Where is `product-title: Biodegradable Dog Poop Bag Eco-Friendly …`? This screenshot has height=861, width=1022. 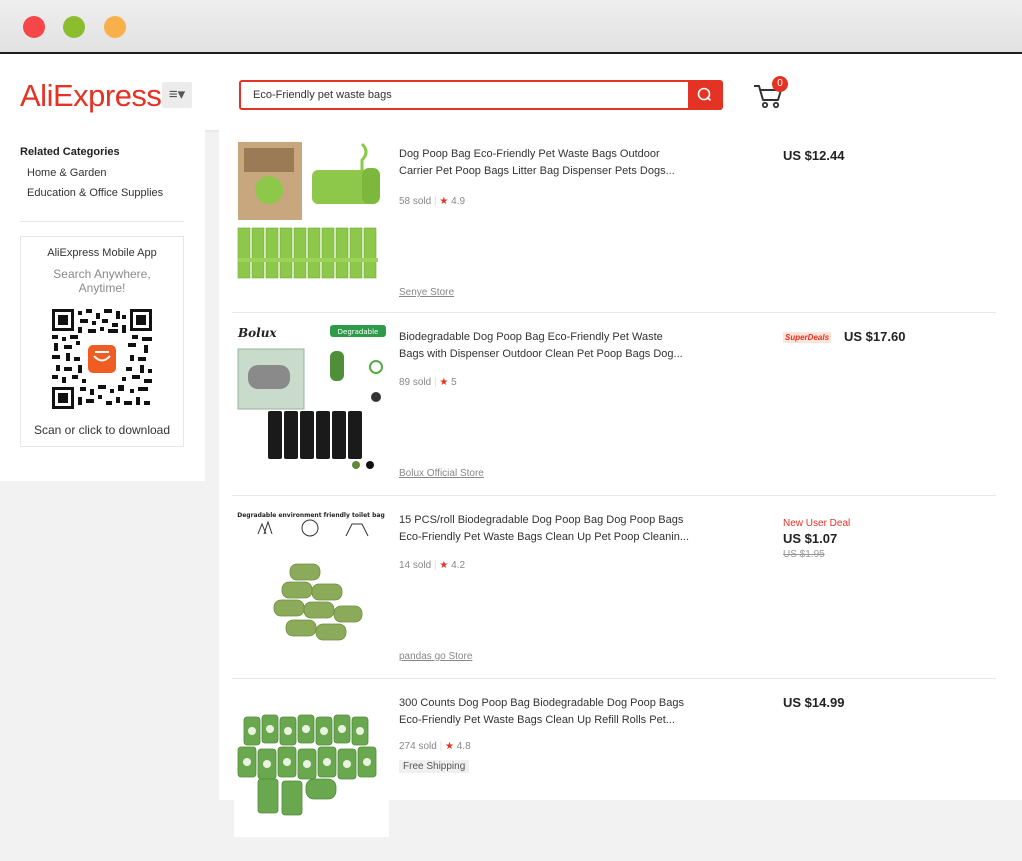 product-title: Biodegradable Dog Poop Bag Eco-Friendly … is located at coordinates (544, 346).